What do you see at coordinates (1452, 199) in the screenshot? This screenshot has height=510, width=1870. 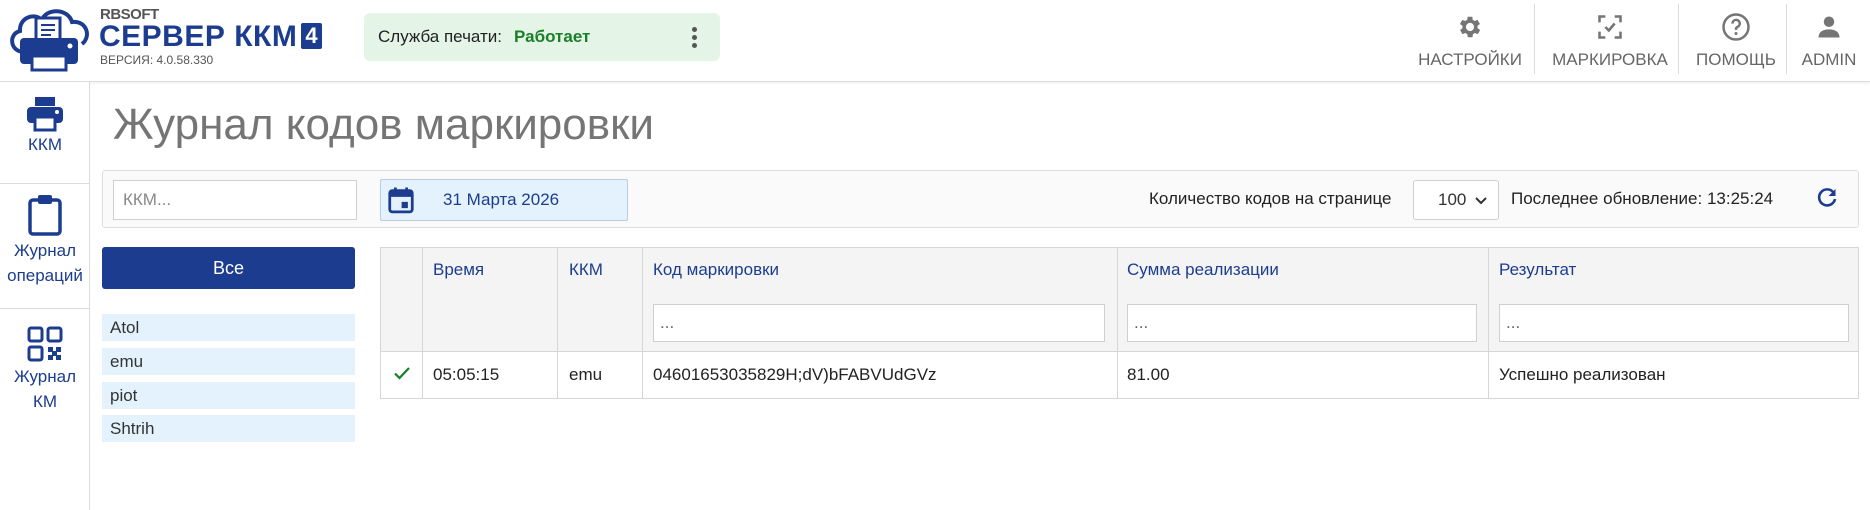 I see `per-page-value: 100` at bounding box center [1452, 199].